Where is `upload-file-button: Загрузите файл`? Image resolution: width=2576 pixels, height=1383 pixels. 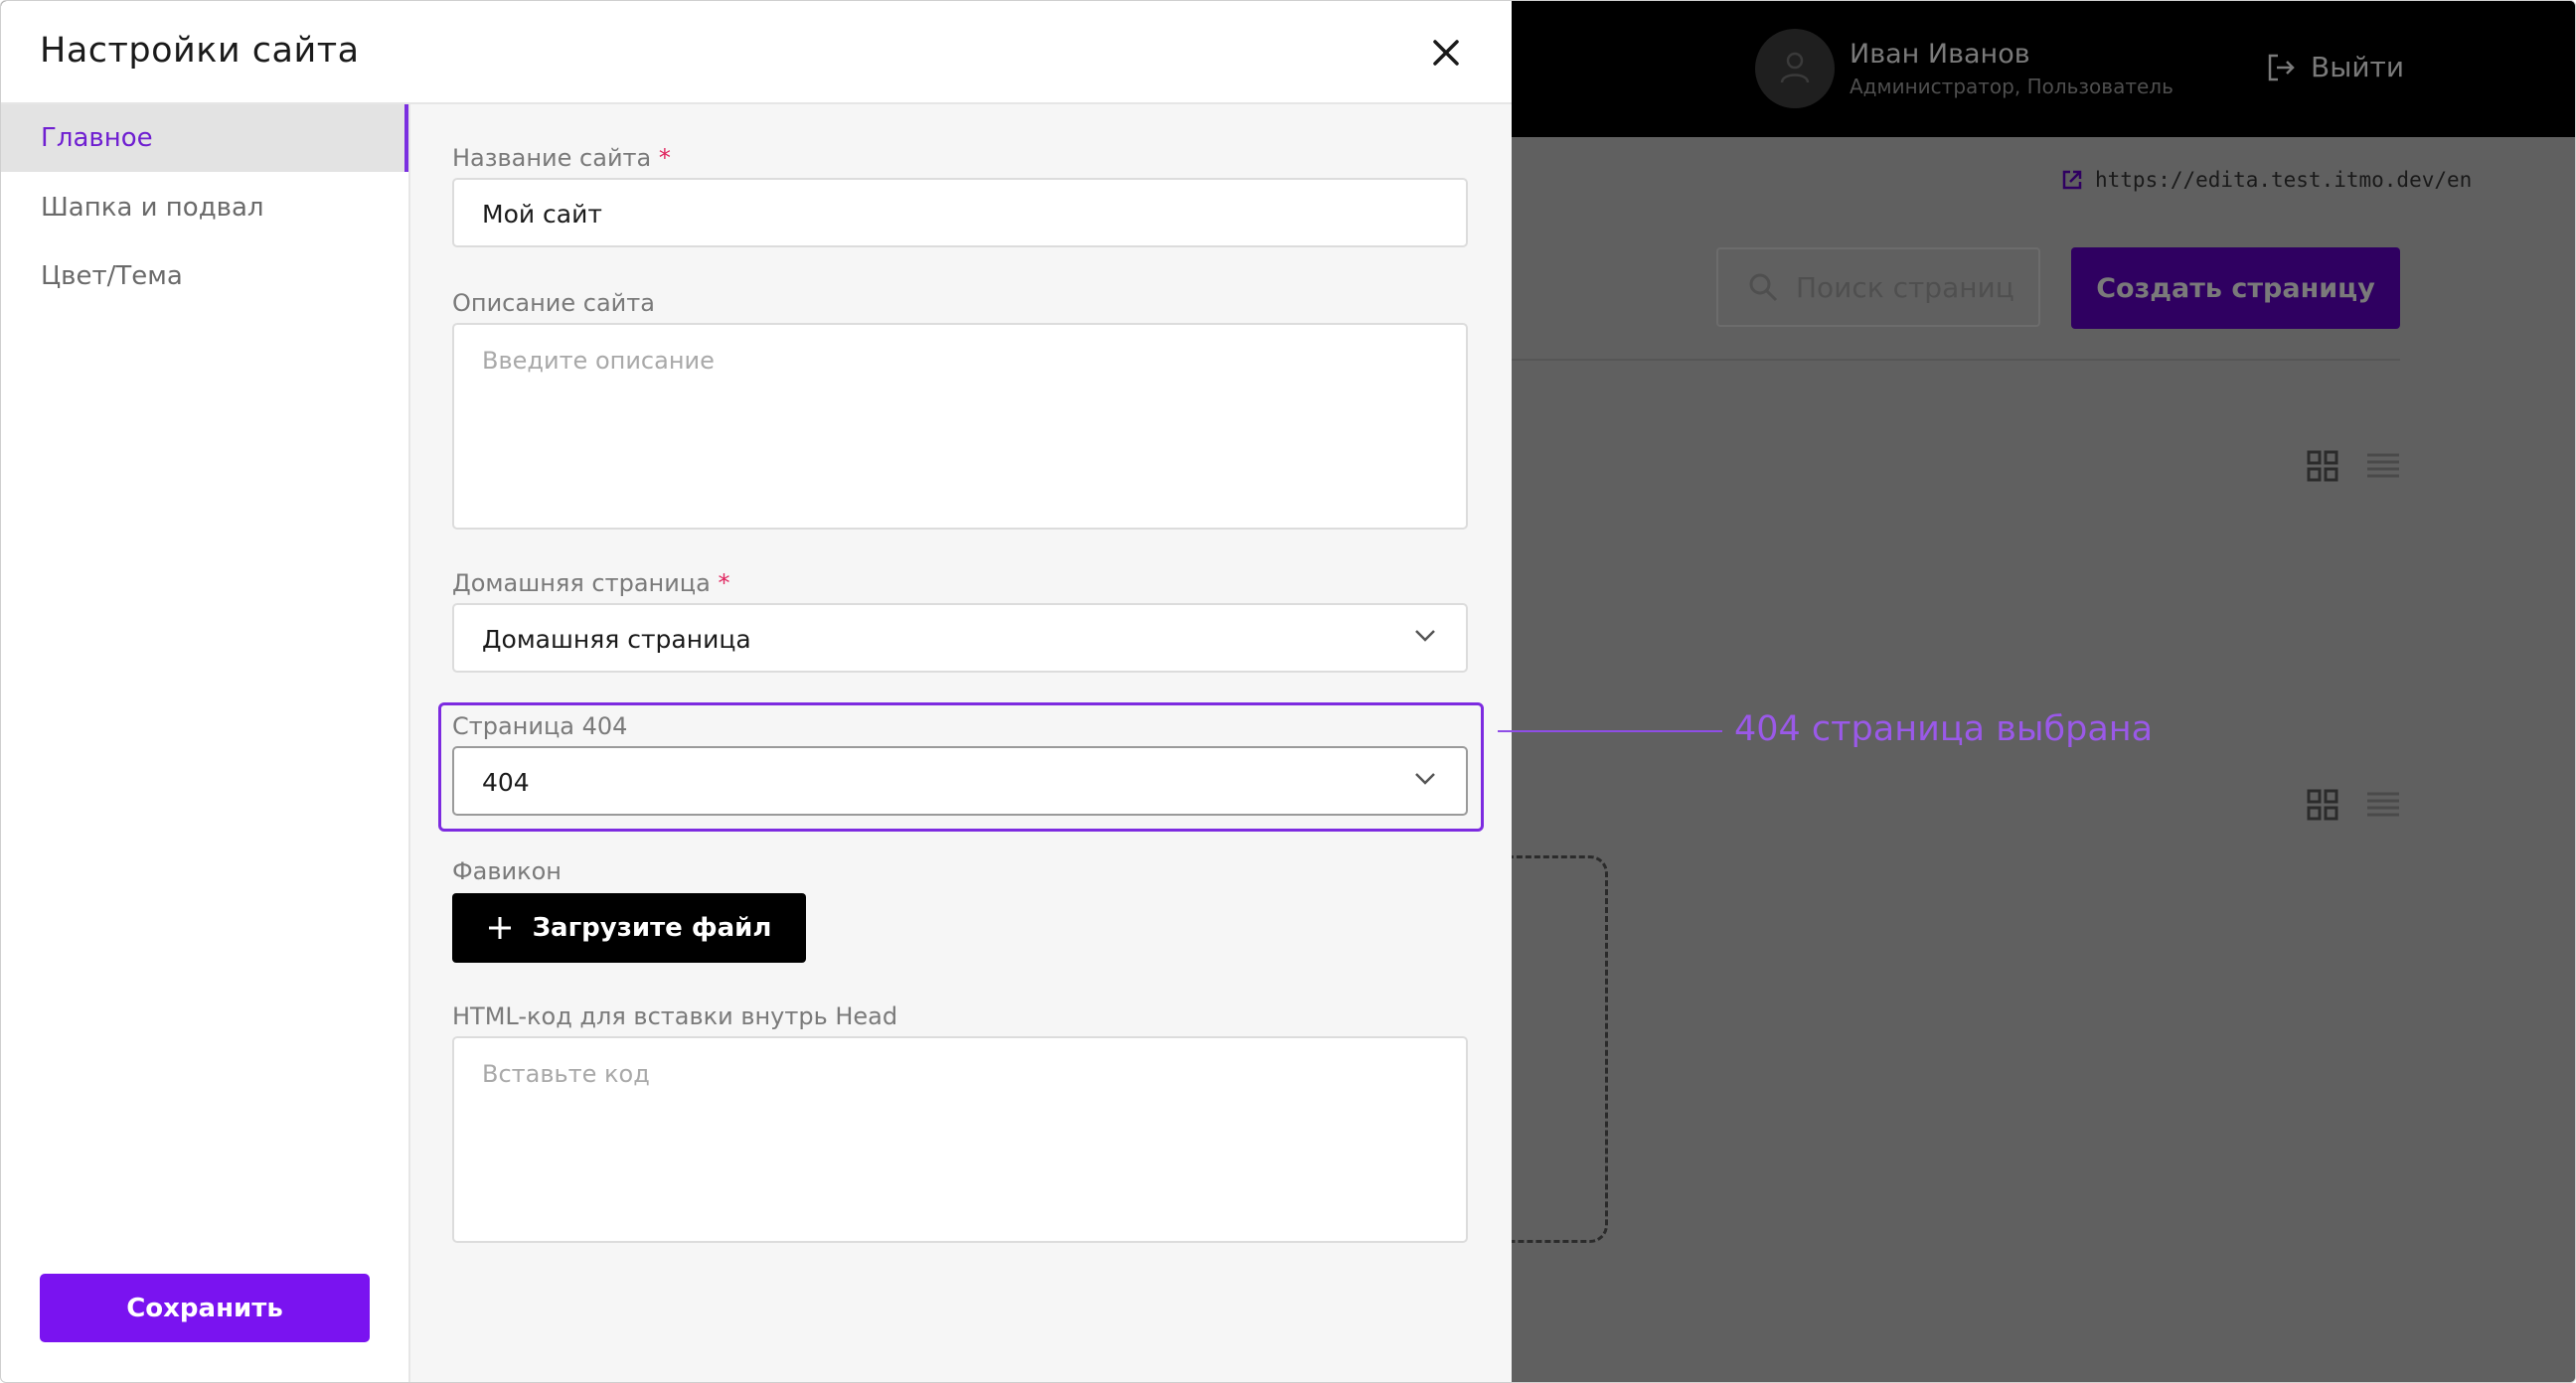 upload-file-button: Загрузите файл is located at coordinates (629, 928).